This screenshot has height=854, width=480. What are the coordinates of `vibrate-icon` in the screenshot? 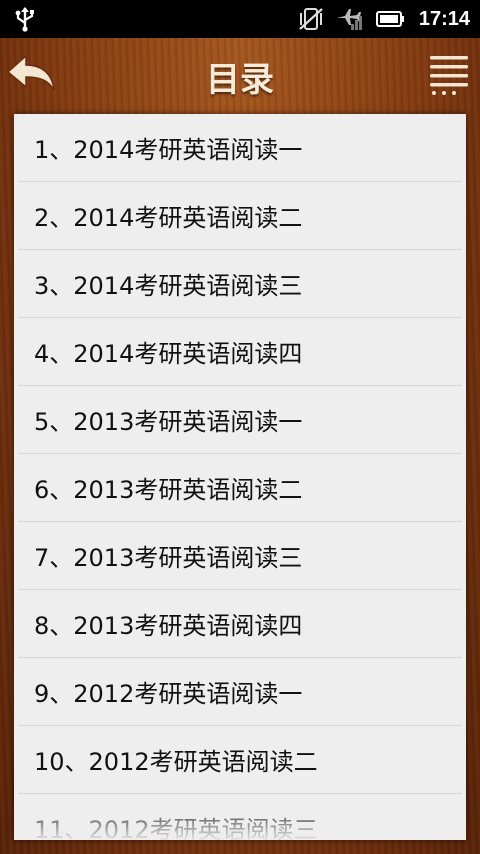 It's located at (311, 19).